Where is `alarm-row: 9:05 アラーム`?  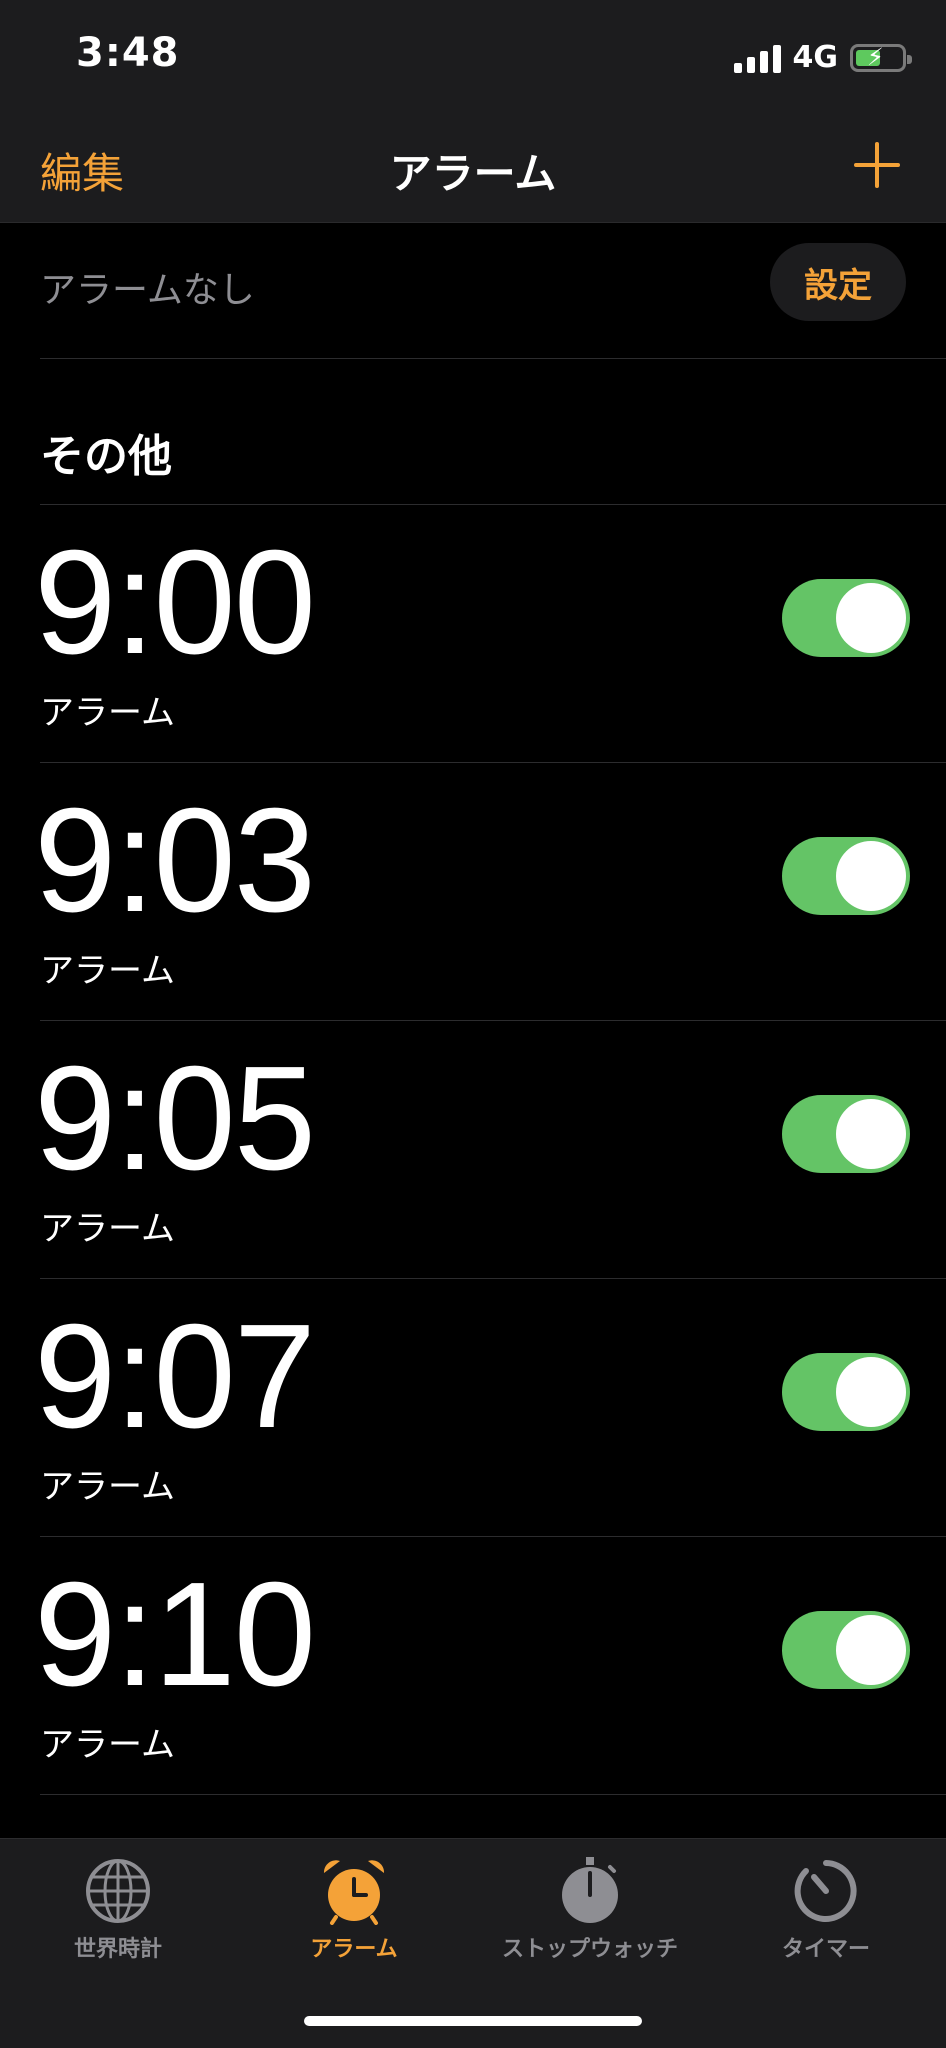 alarm-row: 9:05 アラーム is located at coordinates (490, 1150).